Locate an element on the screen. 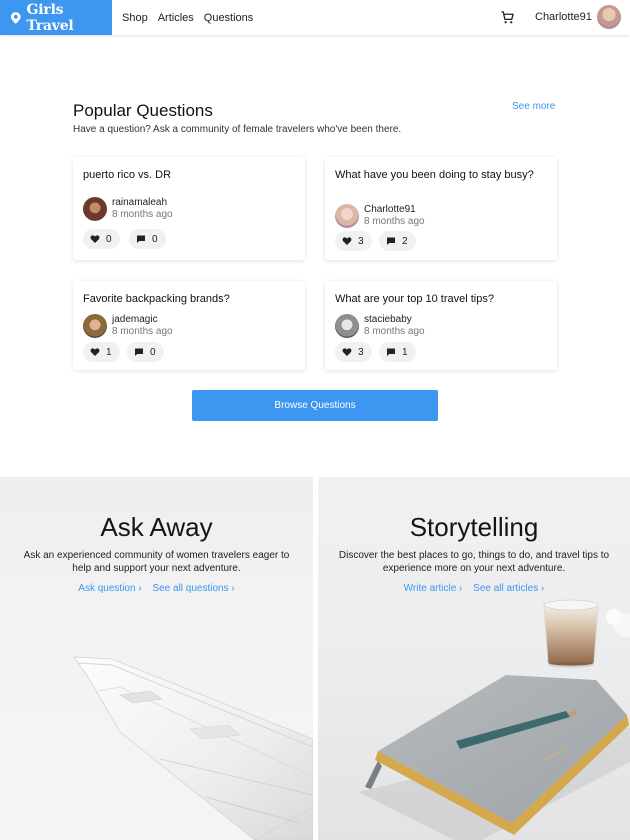  brand-name: Girls Travel is located at coordinates (50, 17).